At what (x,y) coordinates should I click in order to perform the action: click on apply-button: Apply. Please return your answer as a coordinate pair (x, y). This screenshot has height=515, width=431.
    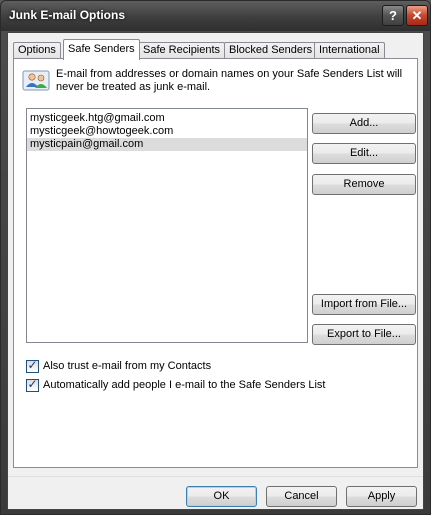
    Looking at the image, I should click on (381, 496).